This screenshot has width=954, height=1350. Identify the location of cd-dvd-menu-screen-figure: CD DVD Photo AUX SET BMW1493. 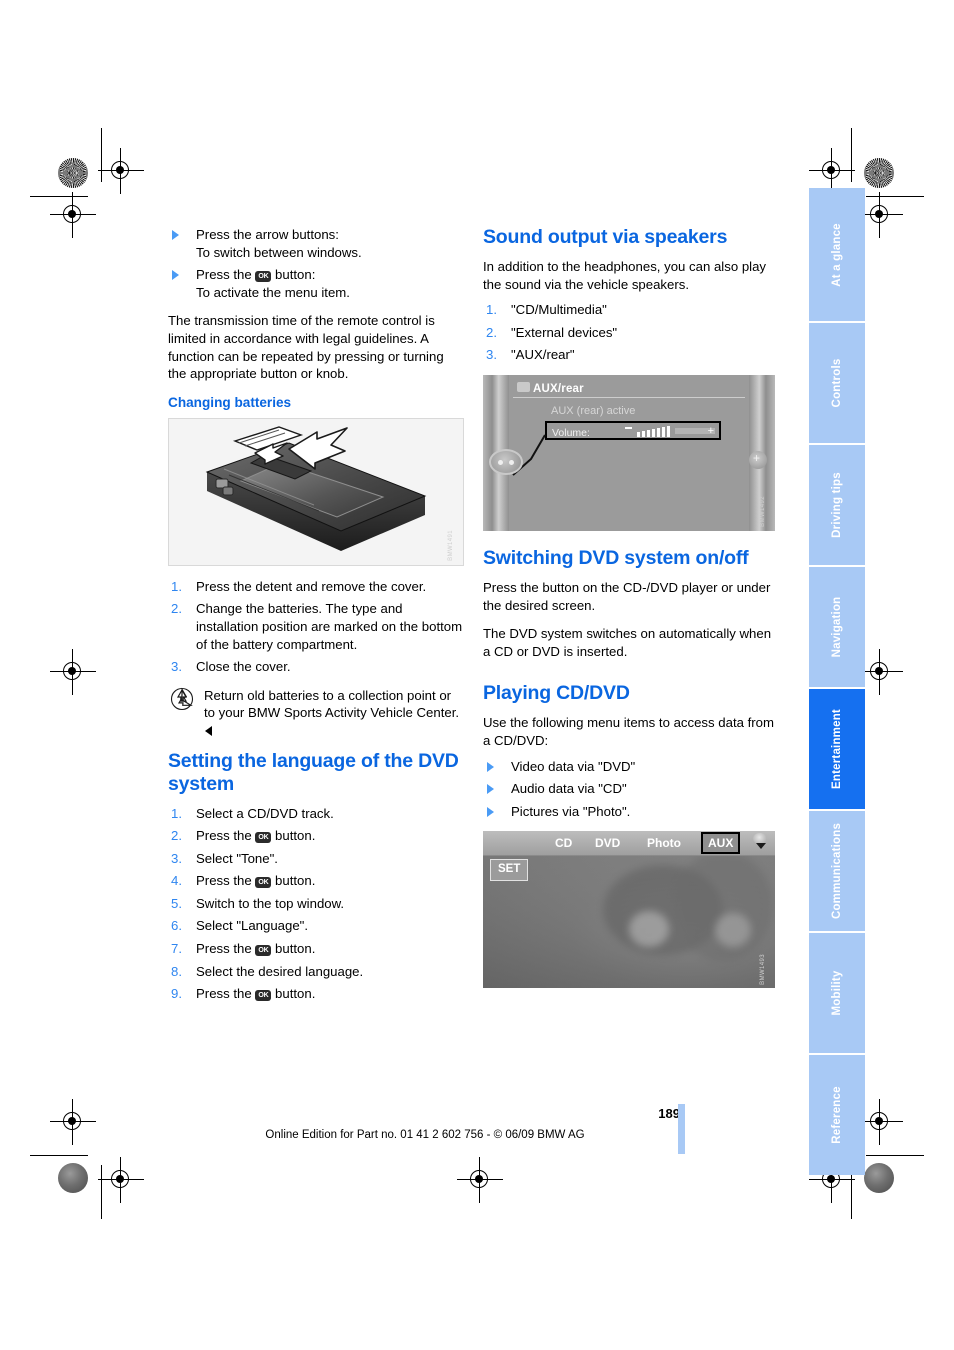
(629, 910).